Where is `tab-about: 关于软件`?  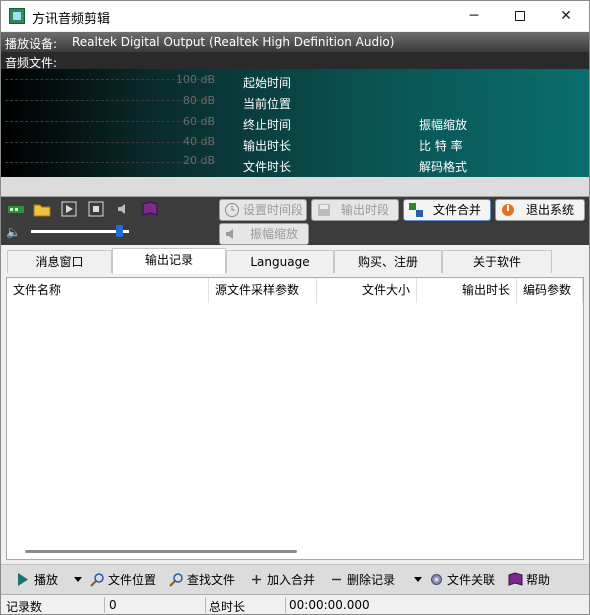 tab-about: 关于软件 is located at coordinates (497, 261).